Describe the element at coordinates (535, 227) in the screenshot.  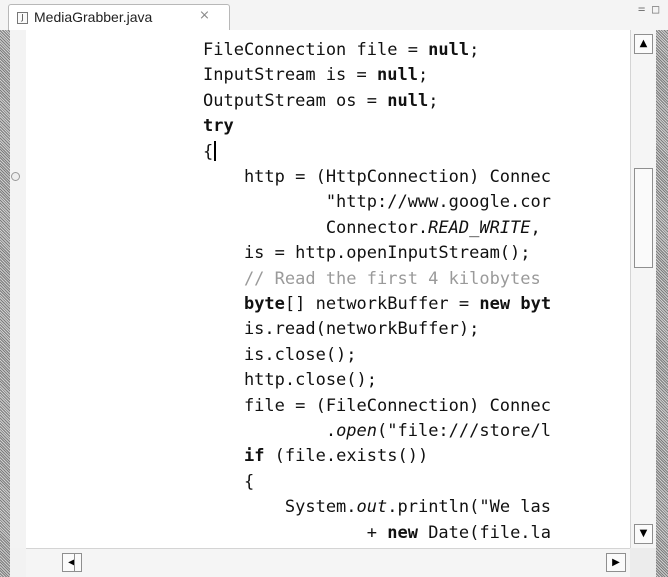
I see `code-token: ,` at that location.